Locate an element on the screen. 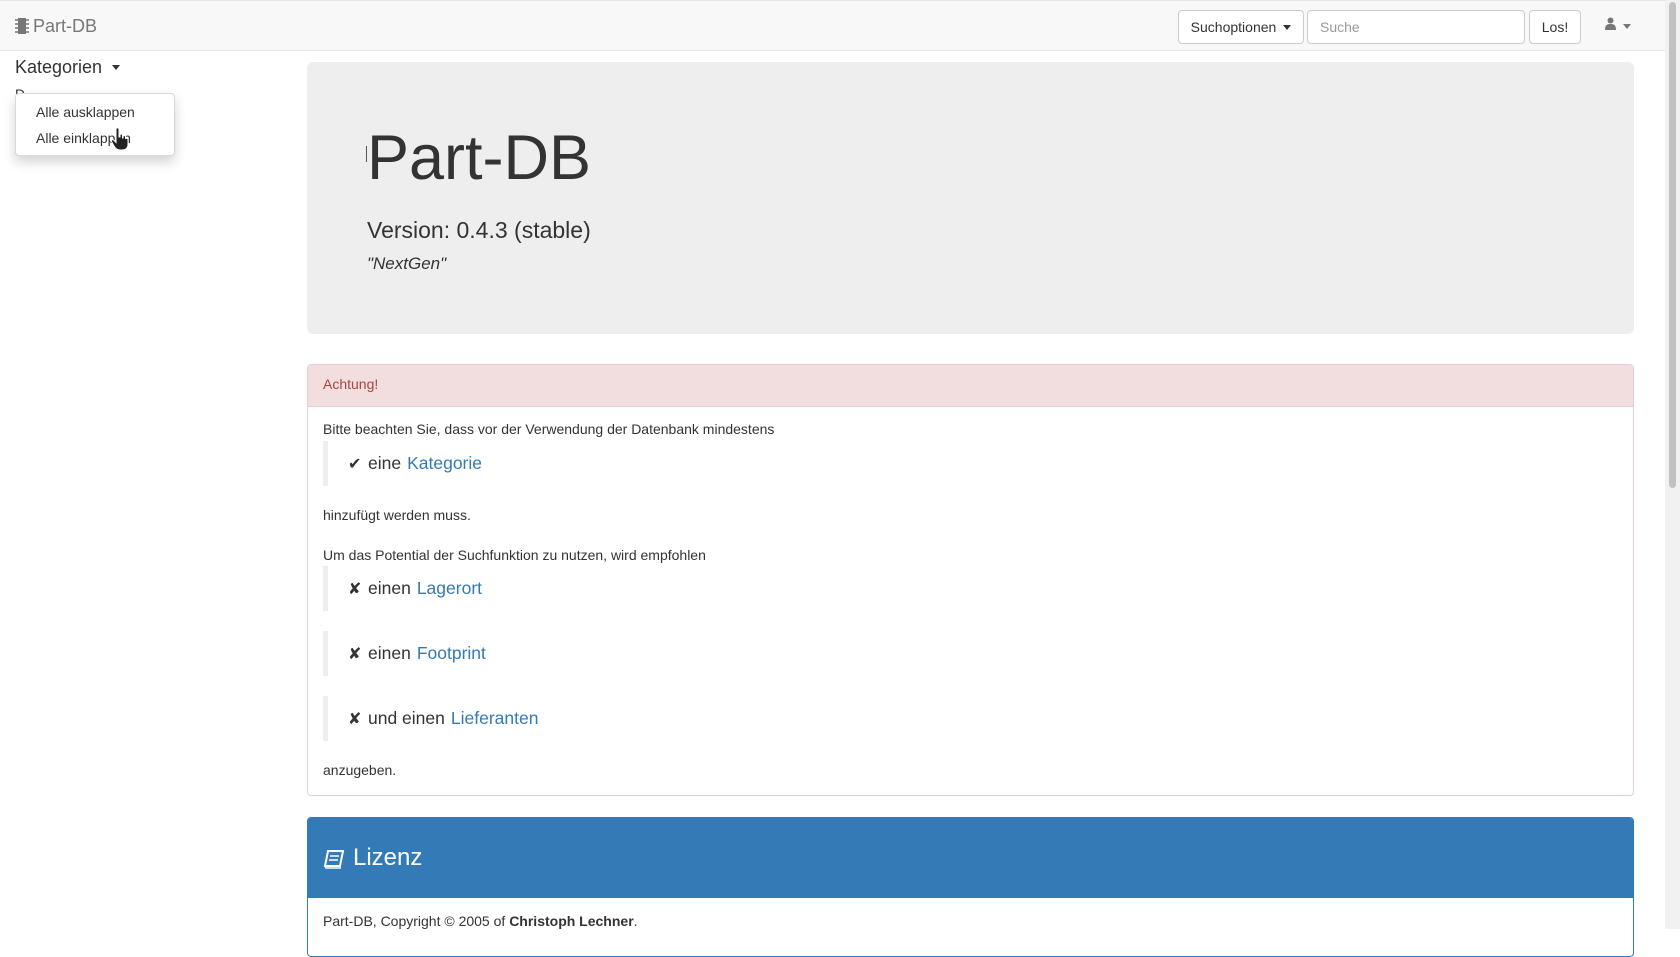 The height and width of the screenshot is (957, 1680). license-heading: Lizenz is located at coordinates (970, 858).